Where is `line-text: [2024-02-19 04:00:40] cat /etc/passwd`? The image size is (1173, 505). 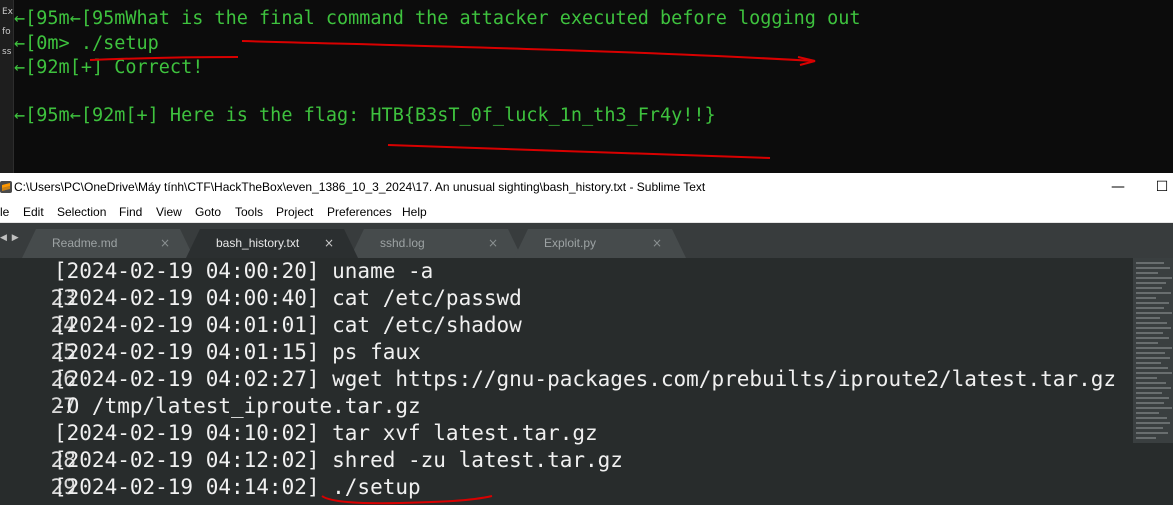 line-text: [2024-02-19 04:00:40] cat /etc/passwd is located at coordinates (288, 298).